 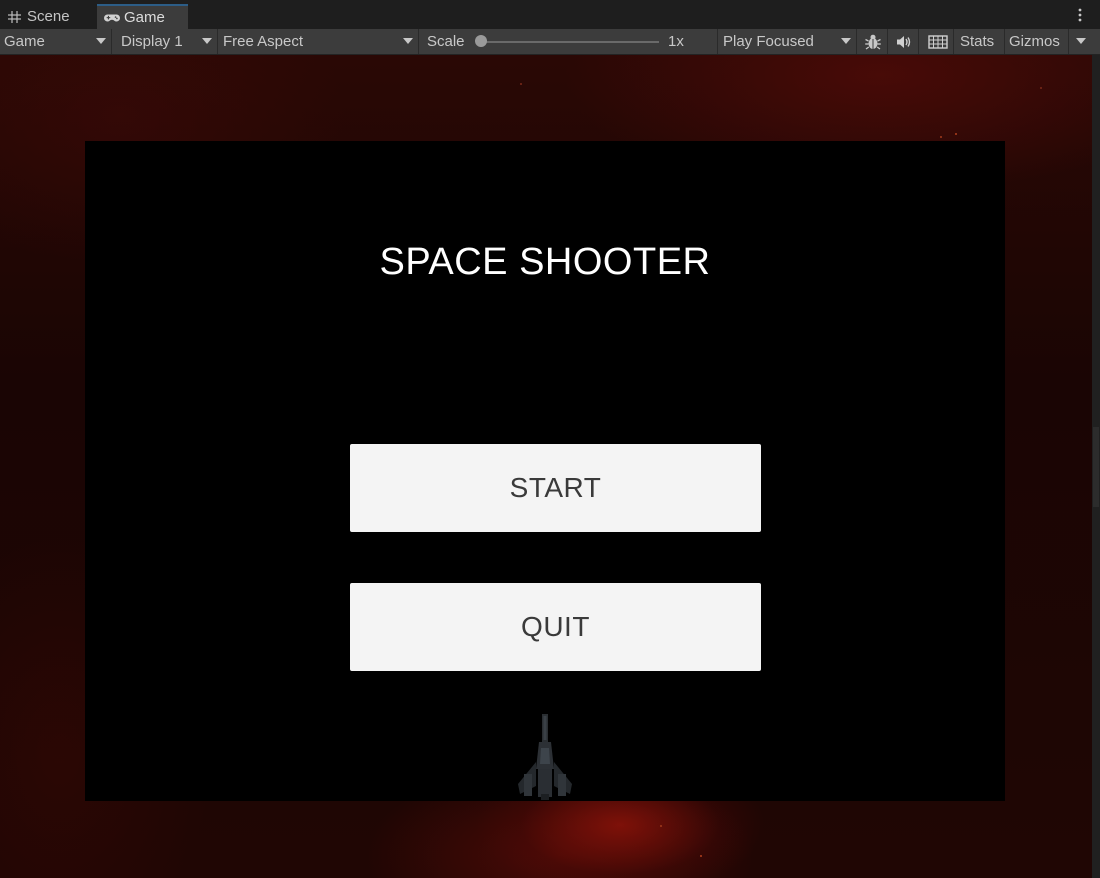 What do you see at coordinates (545, 262) in the screenshot?
I see `game-title: SPACE SHOOTER` at bounding box center [545, 262].